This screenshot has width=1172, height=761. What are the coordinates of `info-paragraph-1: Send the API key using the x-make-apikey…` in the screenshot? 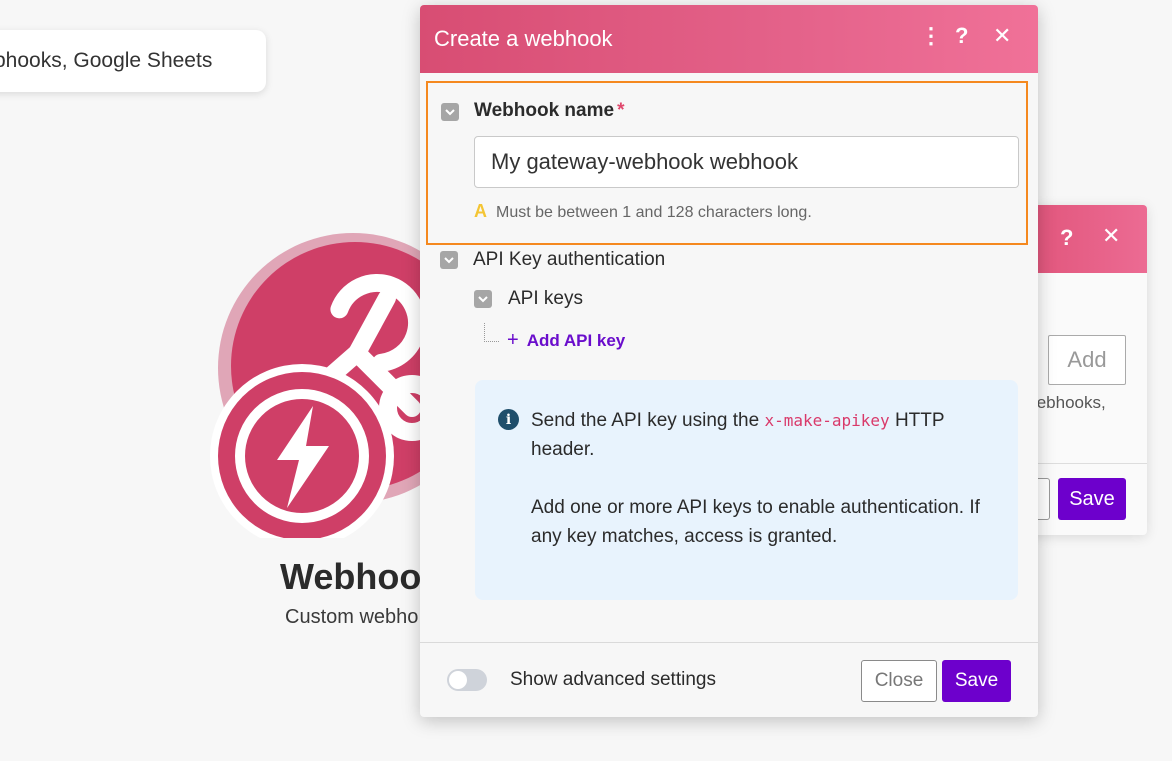 It's located at (738, 435).